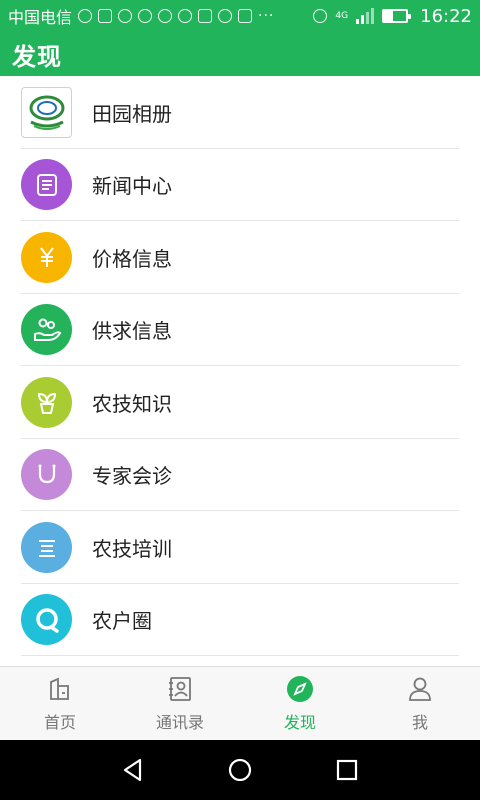  I want to click on list-item-news: 新闻中心, so click(240, 185).